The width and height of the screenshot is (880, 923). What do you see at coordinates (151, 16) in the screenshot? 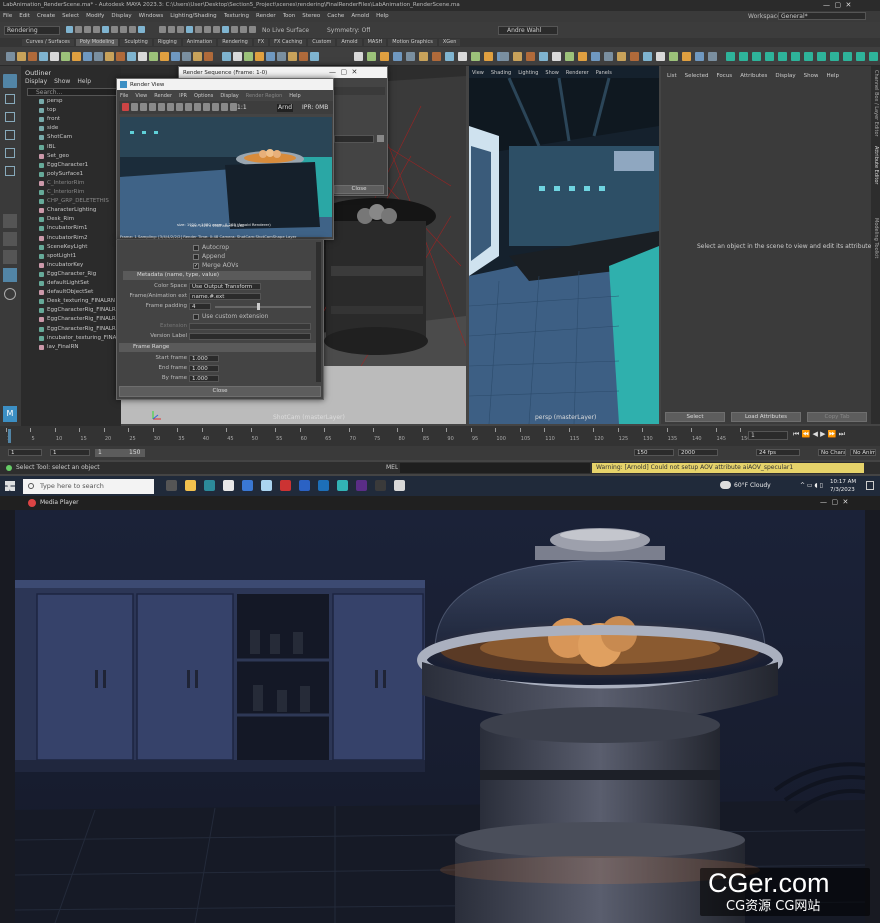
I see `menu-windows: Windows` at bounding box center [151, 16].